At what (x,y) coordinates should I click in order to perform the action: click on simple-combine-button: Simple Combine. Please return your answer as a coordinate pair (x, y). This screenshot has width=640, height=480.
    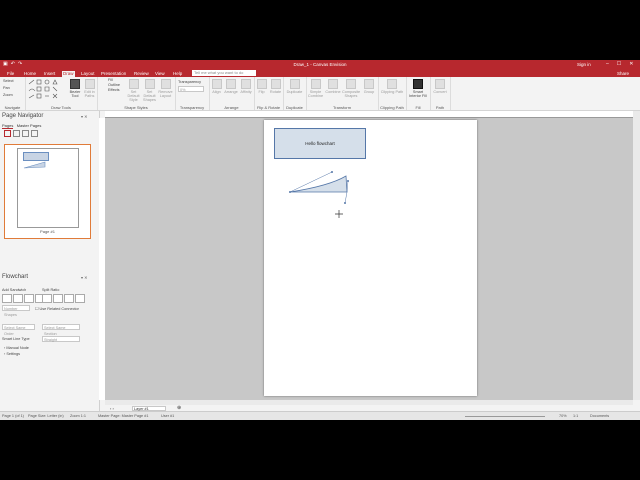
    Looking at the image, I should click on (315, 88).